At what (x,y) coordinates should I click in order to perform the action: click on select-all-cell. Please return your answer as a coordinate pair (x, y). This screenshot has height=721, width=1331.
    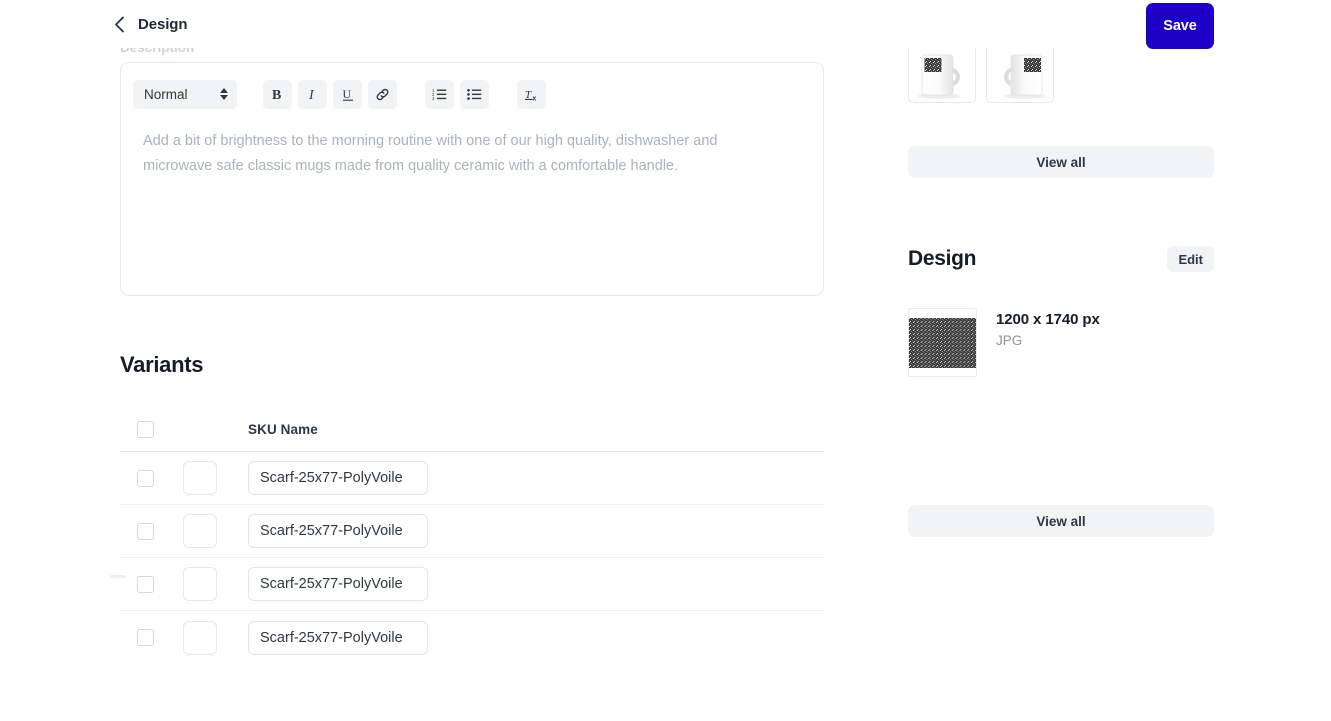
    Looking at the image, I should click on (151, 429).